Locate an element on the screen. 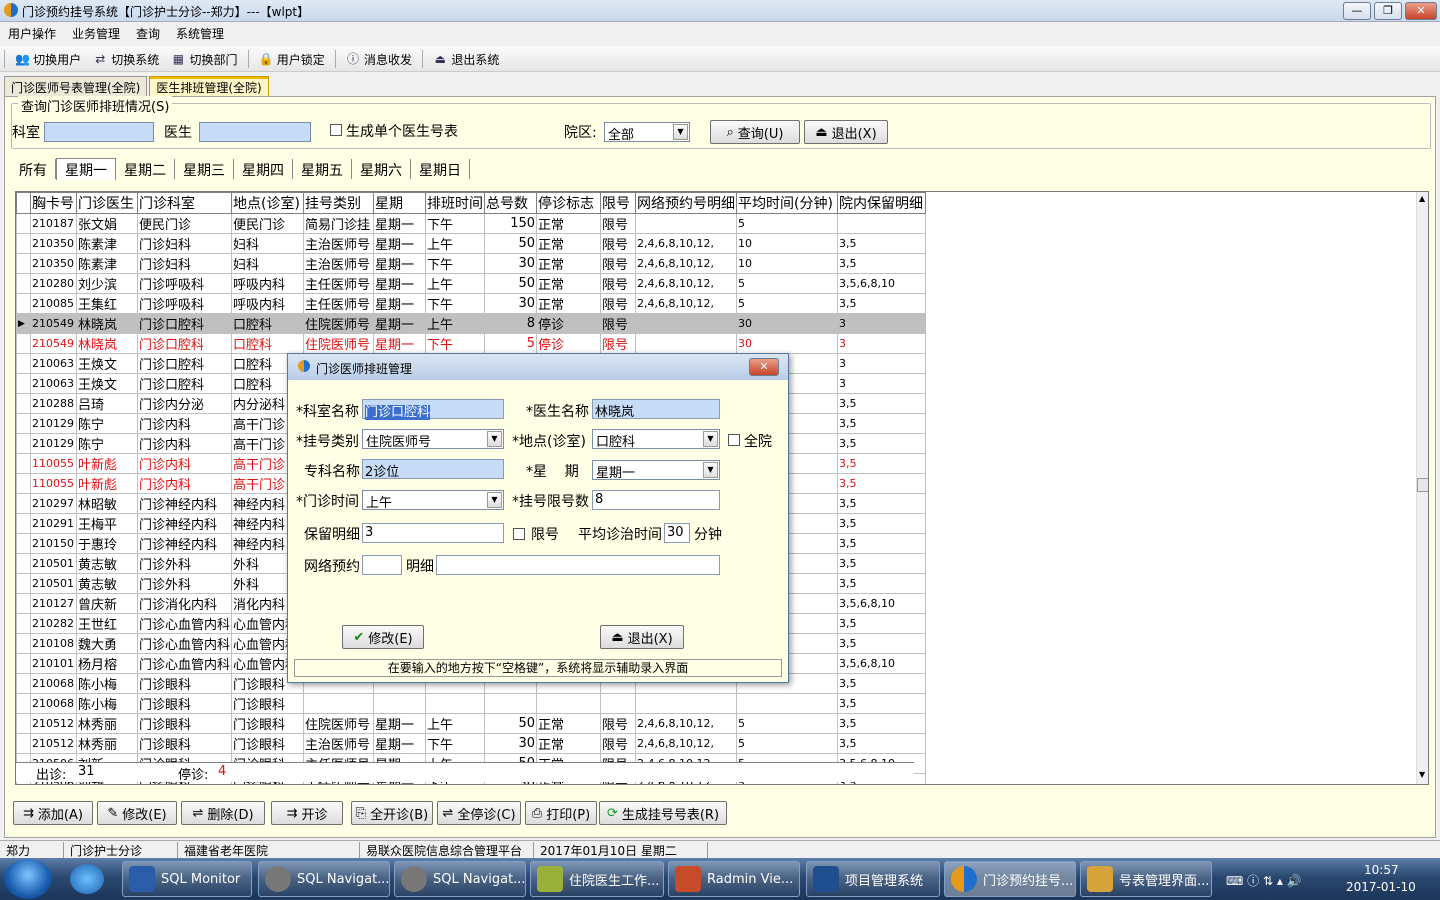 The height and width of the screenshot is (900, 1440). column-header: 平均时间(分钟) is located at coordinates (787, 203).